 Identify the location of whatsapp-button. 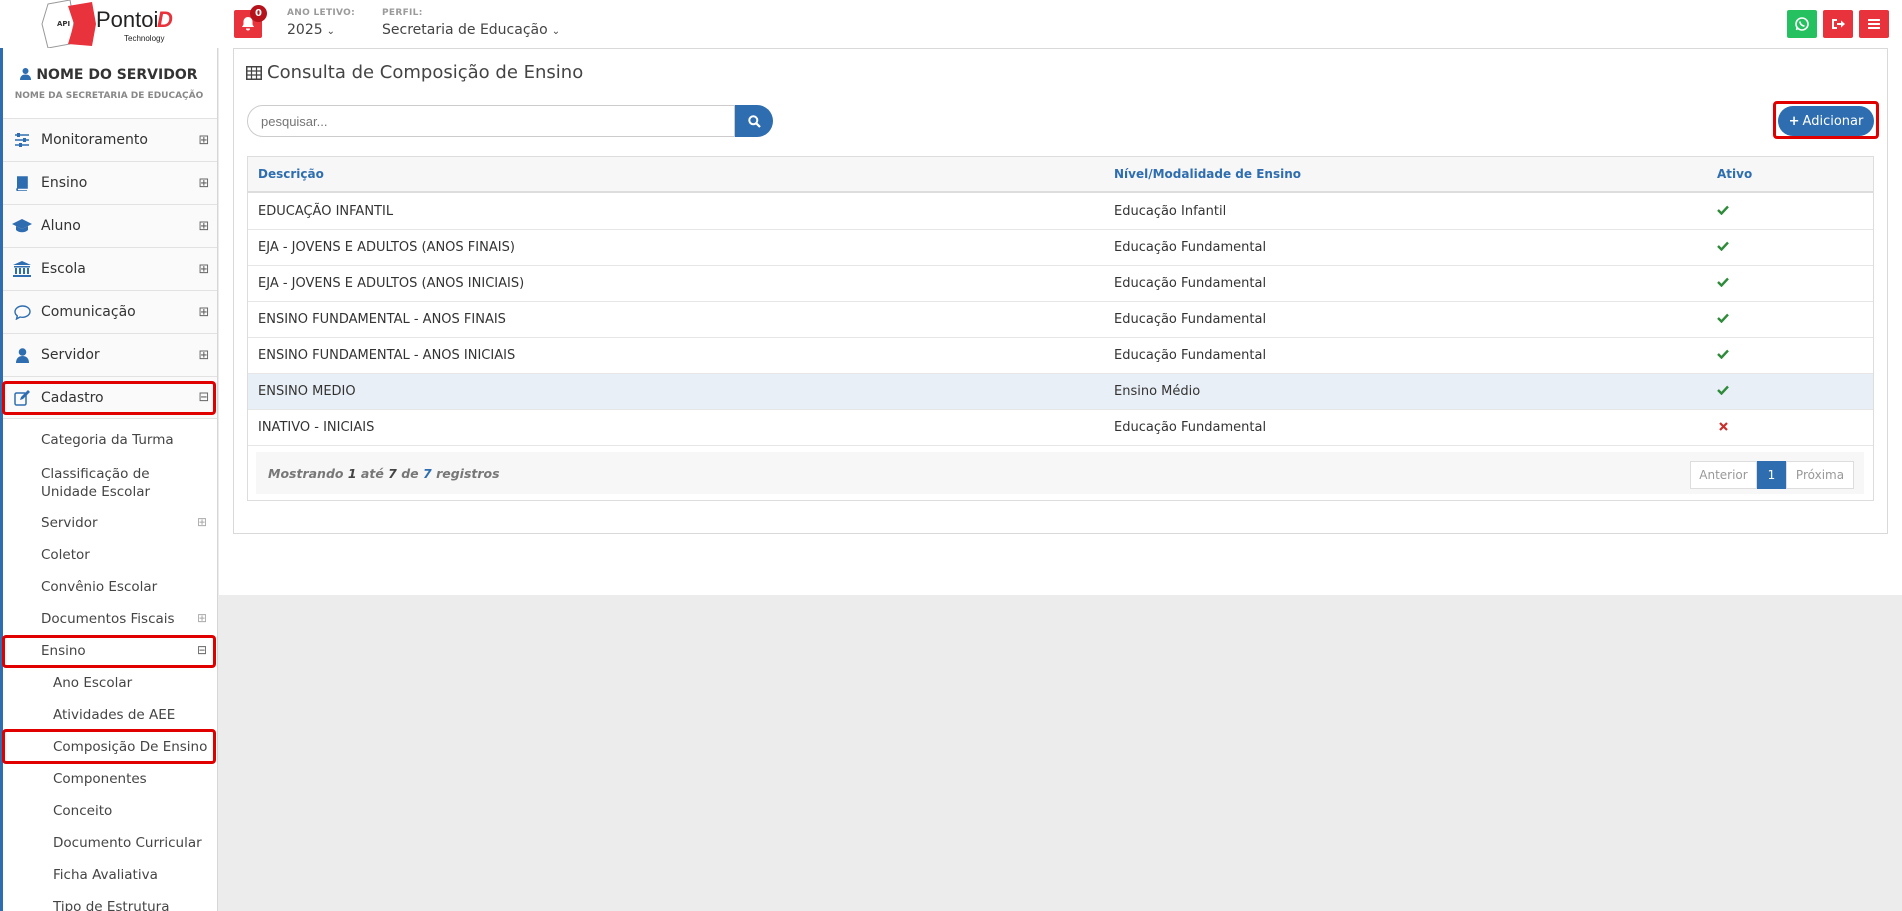
(1802, 24).